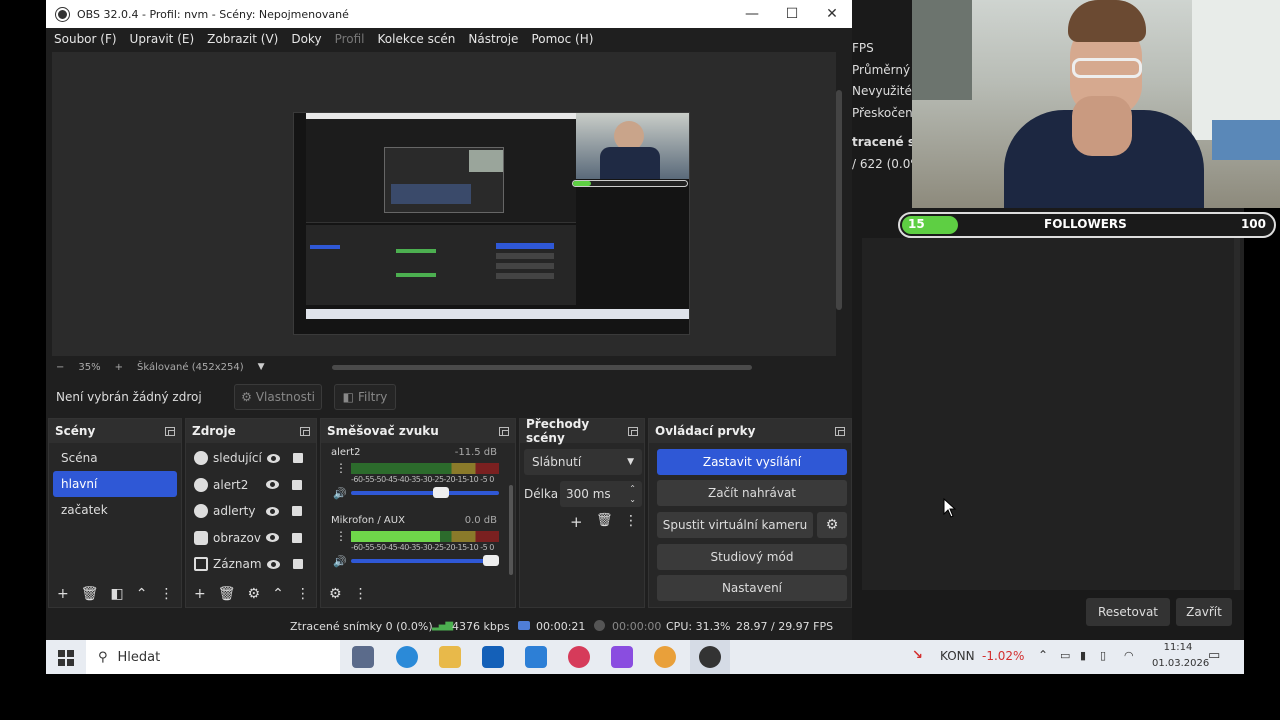 Image resolution: width=1280 pixels, height=720 pixels. I want to click on wifi-icon: ◠, so click(1129, 655).